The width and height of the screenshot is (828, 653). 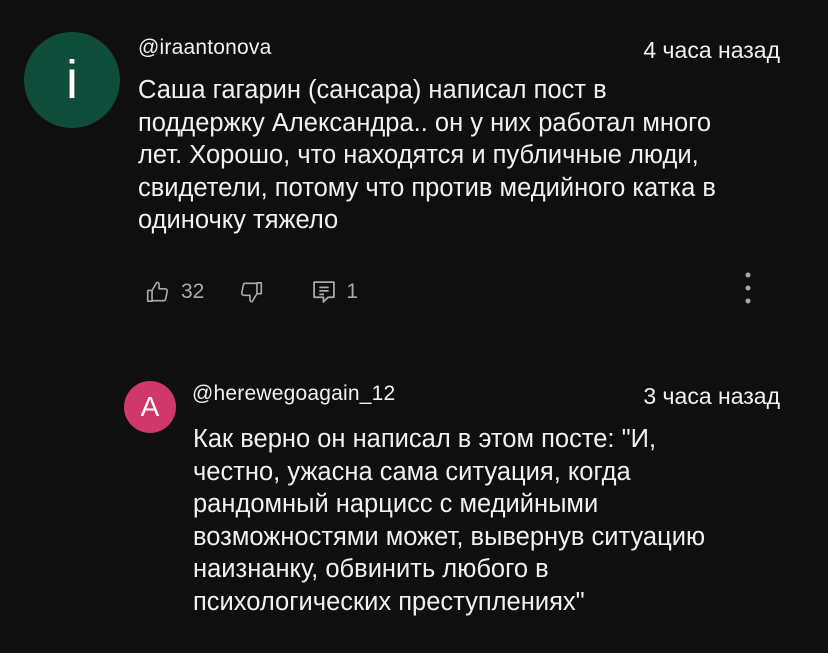 What do you see at coordinates (193, 291) in the screenshot?
I see `like-count: 32` at bounding box center [193, 291].